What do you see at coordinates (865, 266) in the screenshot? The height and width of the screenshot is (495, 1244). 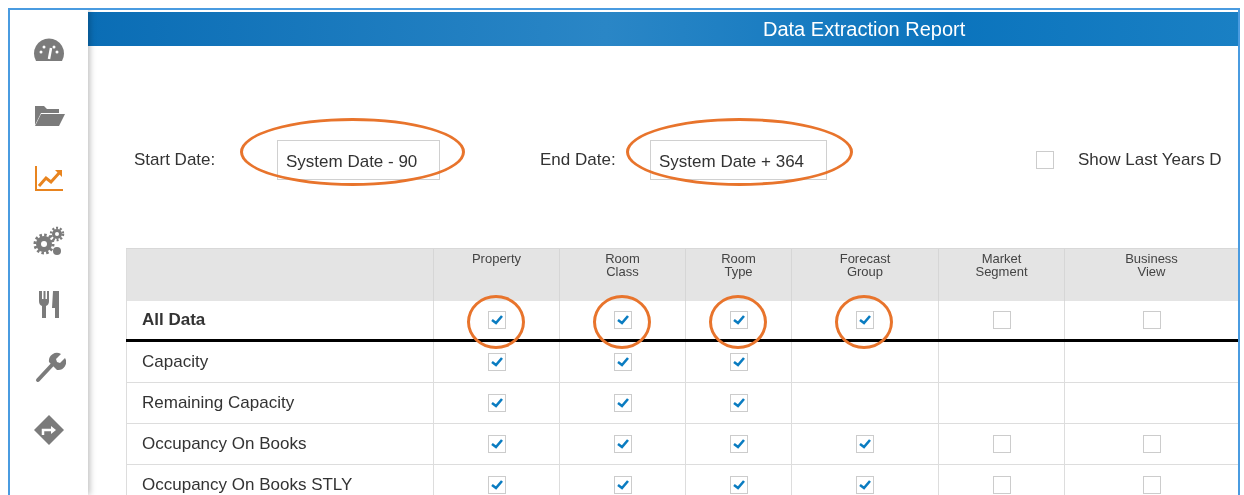 I see `column-header: Forecast Group` at bounding box center [865, 266].